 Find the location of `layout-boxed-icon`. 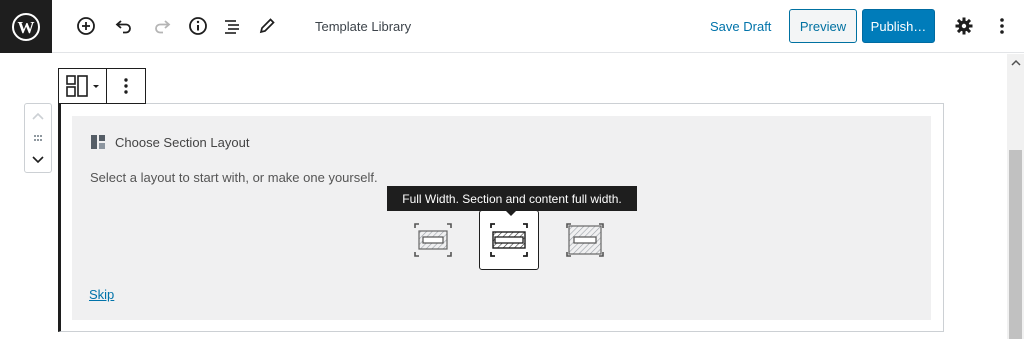

layout-boxed-icon is located at coordinates (433, 240).